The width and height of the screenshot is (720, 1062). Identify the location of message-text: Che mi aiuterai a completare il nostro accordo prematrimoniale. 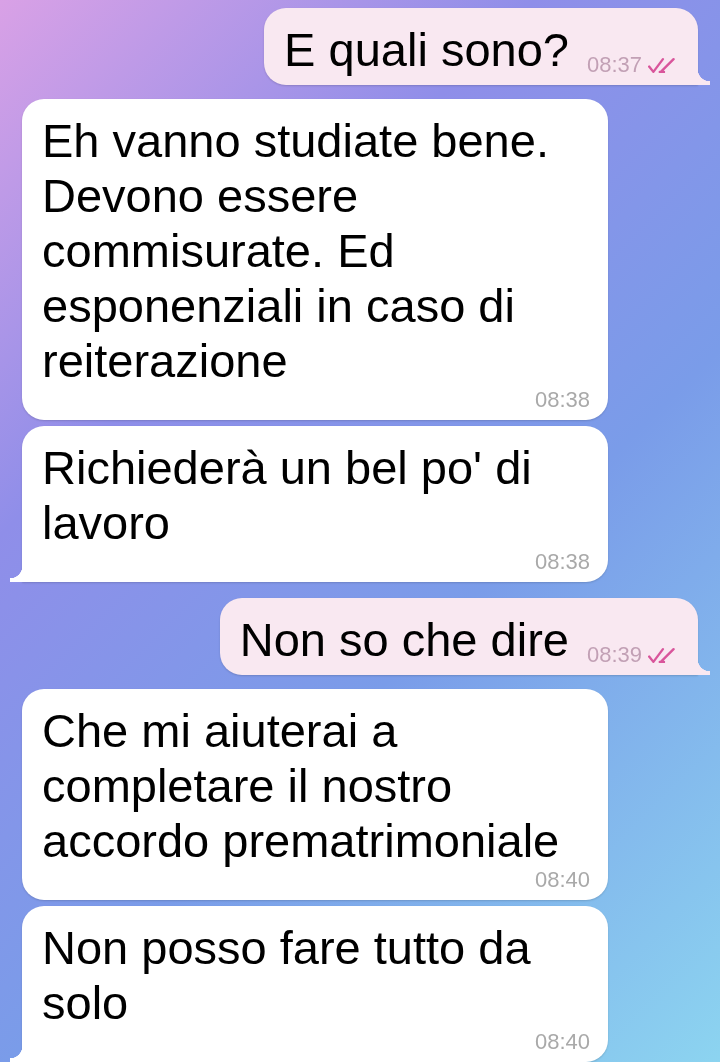
(301, 785).